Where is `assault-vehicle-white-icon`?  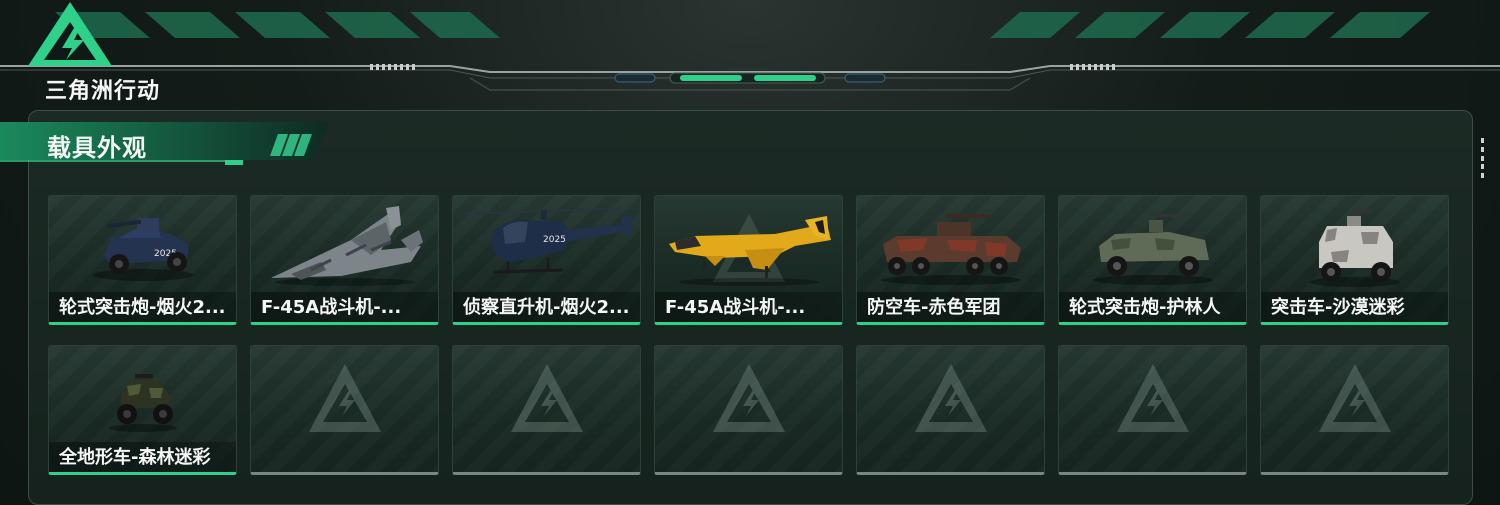 assault-vehicle-white-icon is located at coordinates (1355, 248).